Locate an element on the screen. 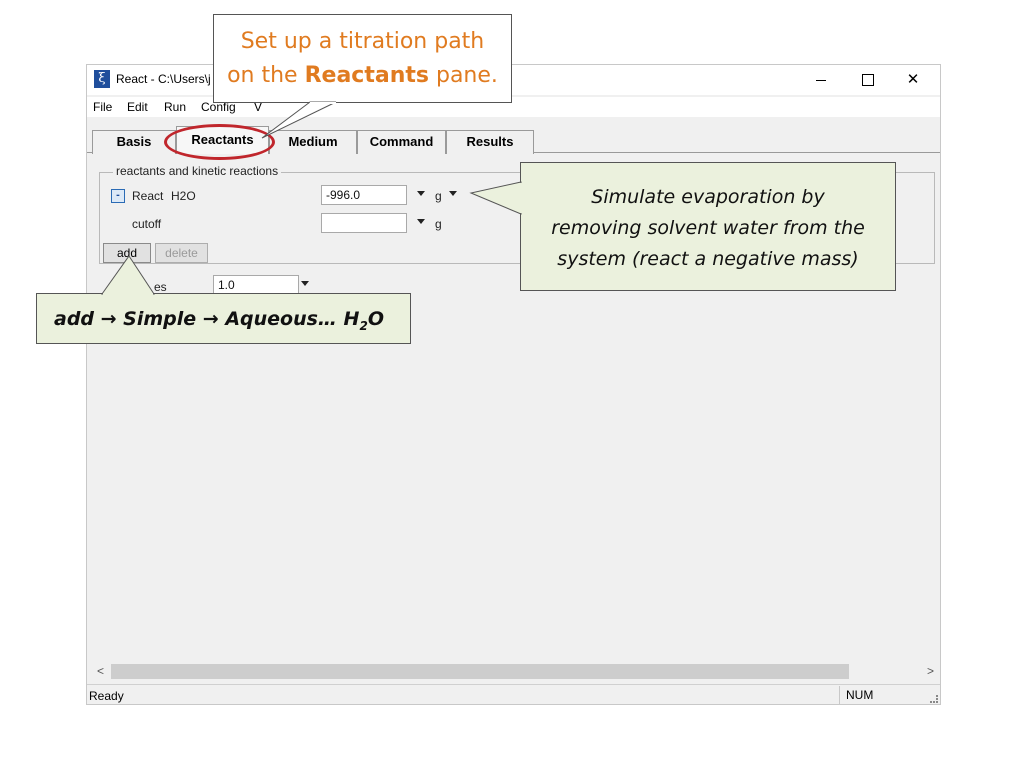  add-path-callout: add → Simple → Aqueous… H2O is located at coordinates (223, 318).